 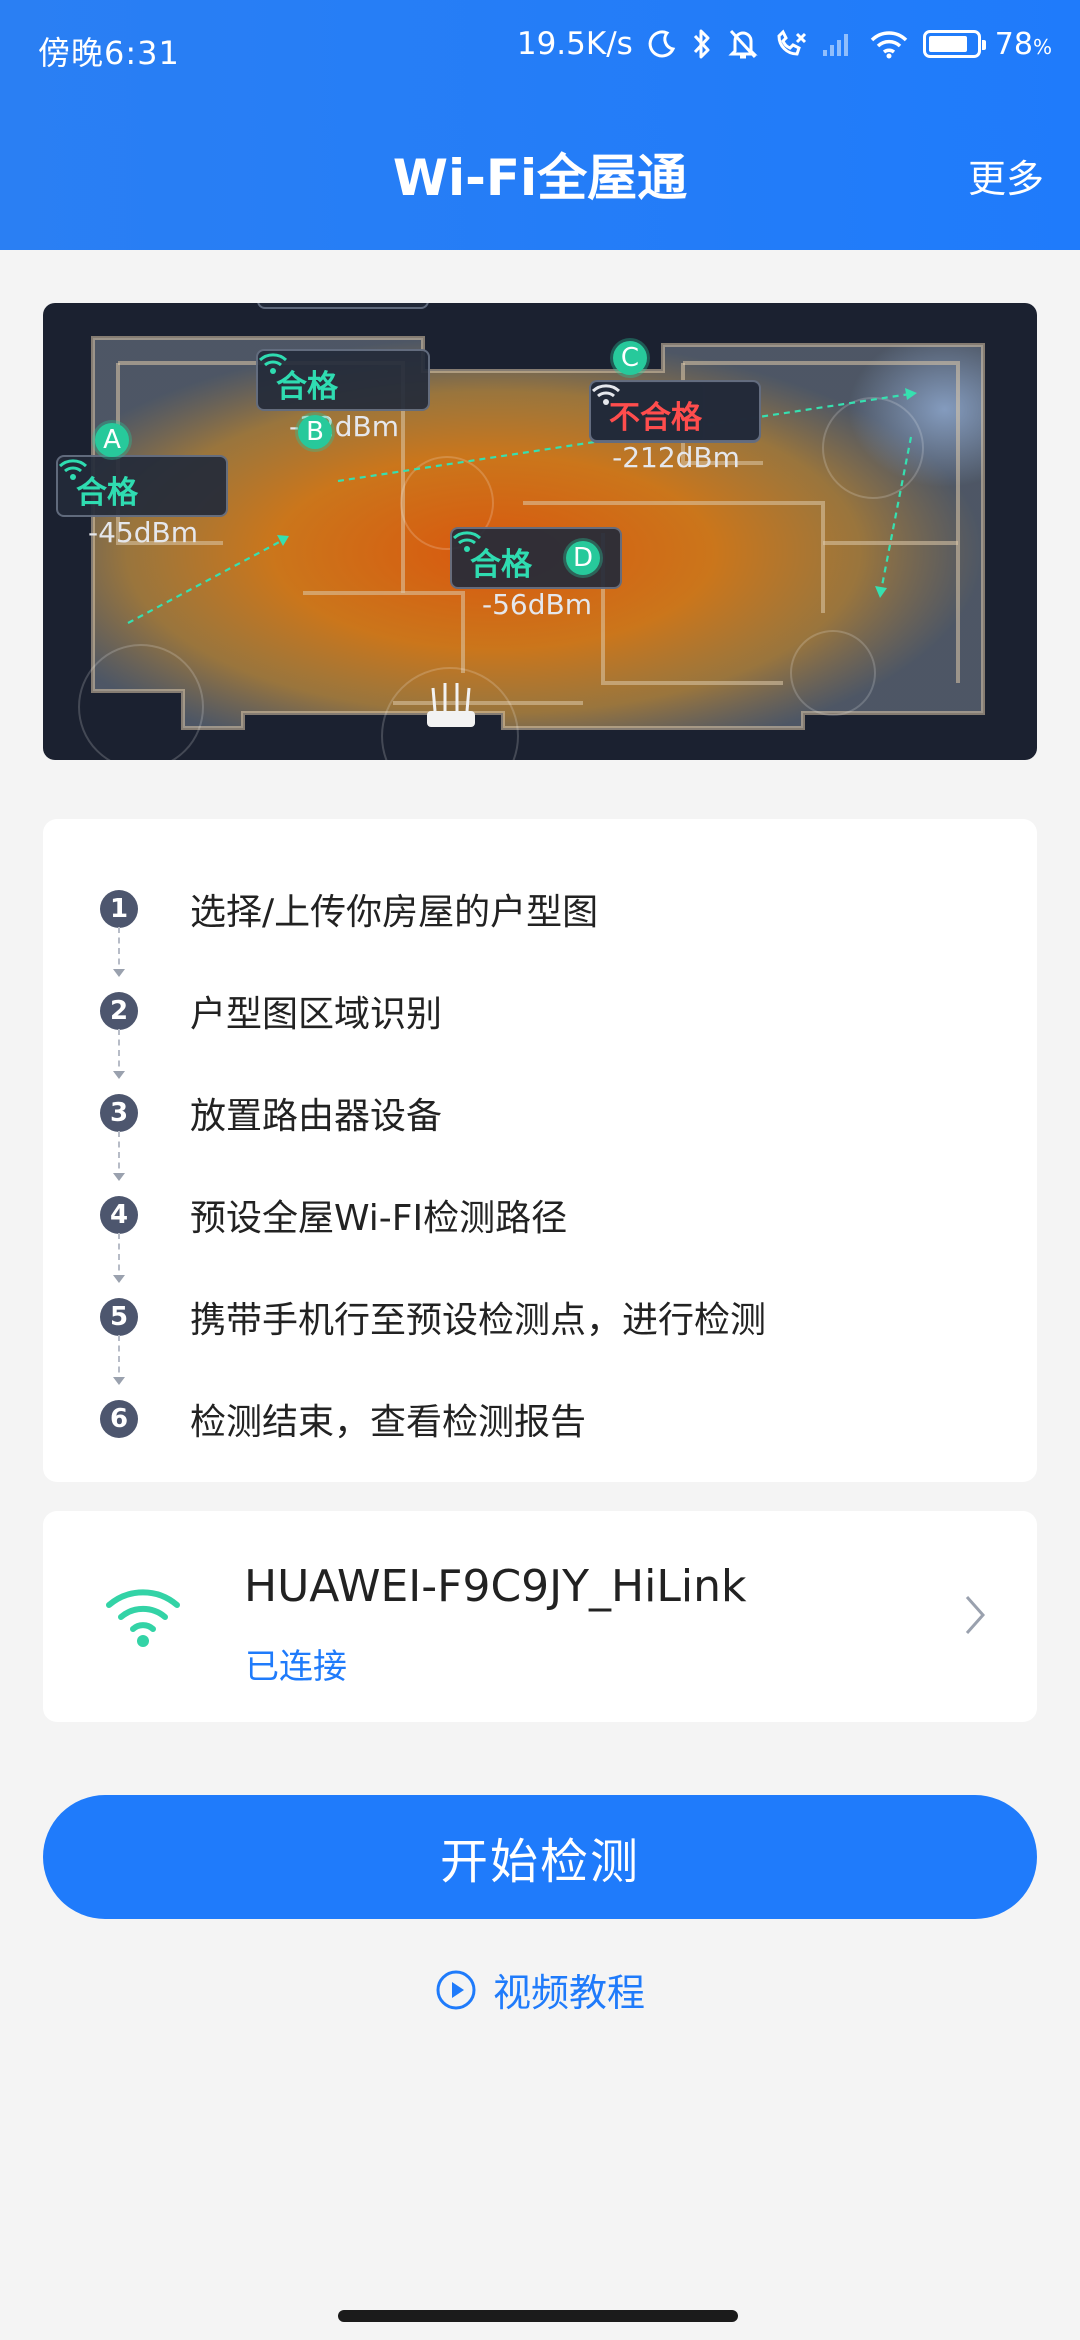 I want to click on page-title: Wi-Fi全屋通, so click(x=540, y=178).